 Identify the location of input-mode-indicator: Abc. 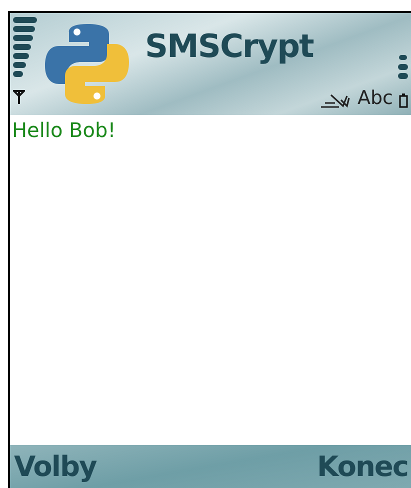
(375, 98).